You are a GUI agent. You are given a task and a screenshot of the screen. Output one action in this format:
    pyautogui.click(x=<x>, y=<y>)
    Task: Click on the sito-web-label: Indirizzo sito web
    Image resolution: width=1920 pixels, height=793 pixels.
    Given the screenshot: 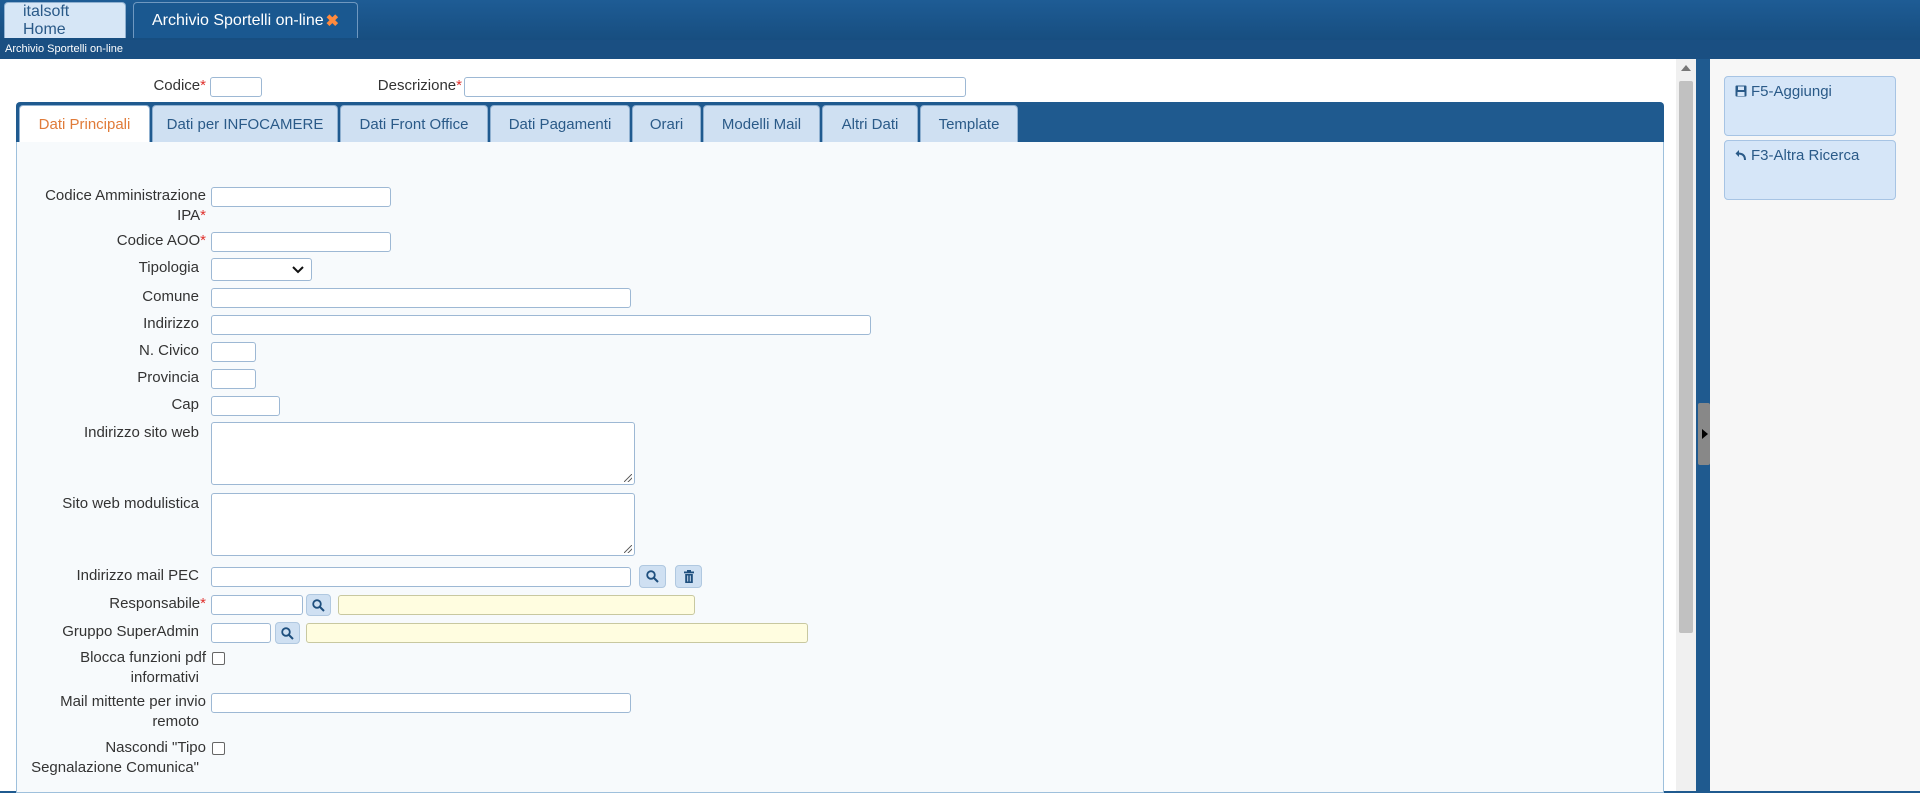 What is the action you would take?
    pyautogui.click(x=141, y=432)
    